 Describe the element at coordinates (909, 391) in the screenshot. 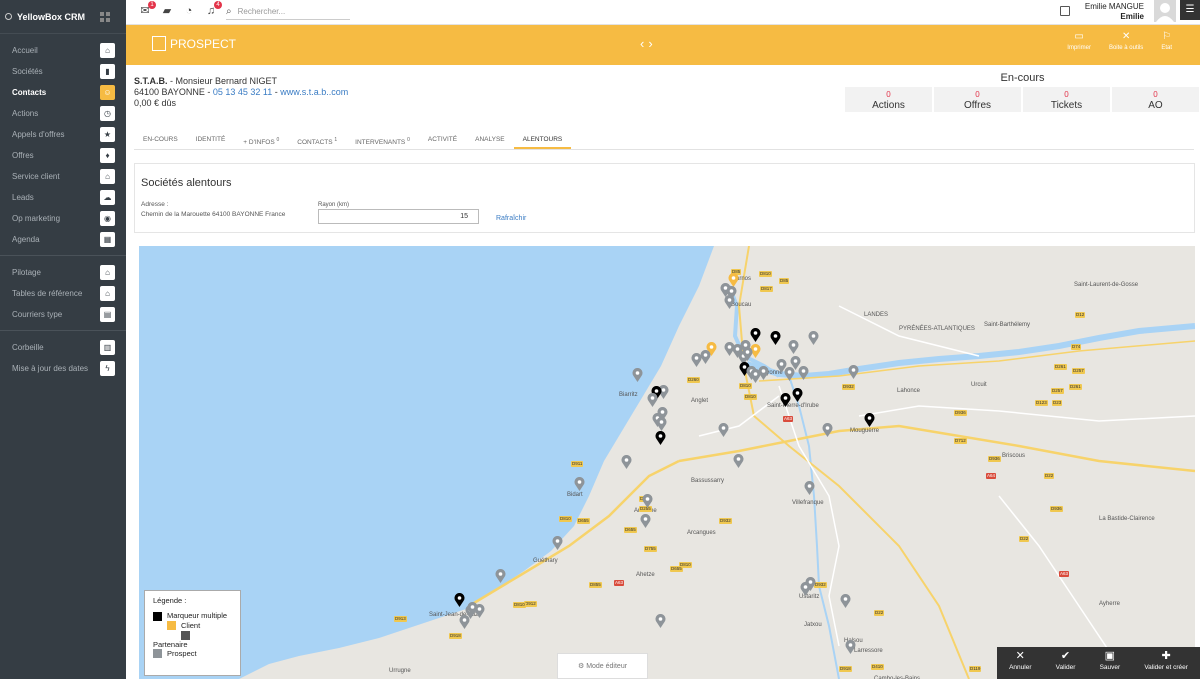

I see `map-place-label: Lahonce` at that location.